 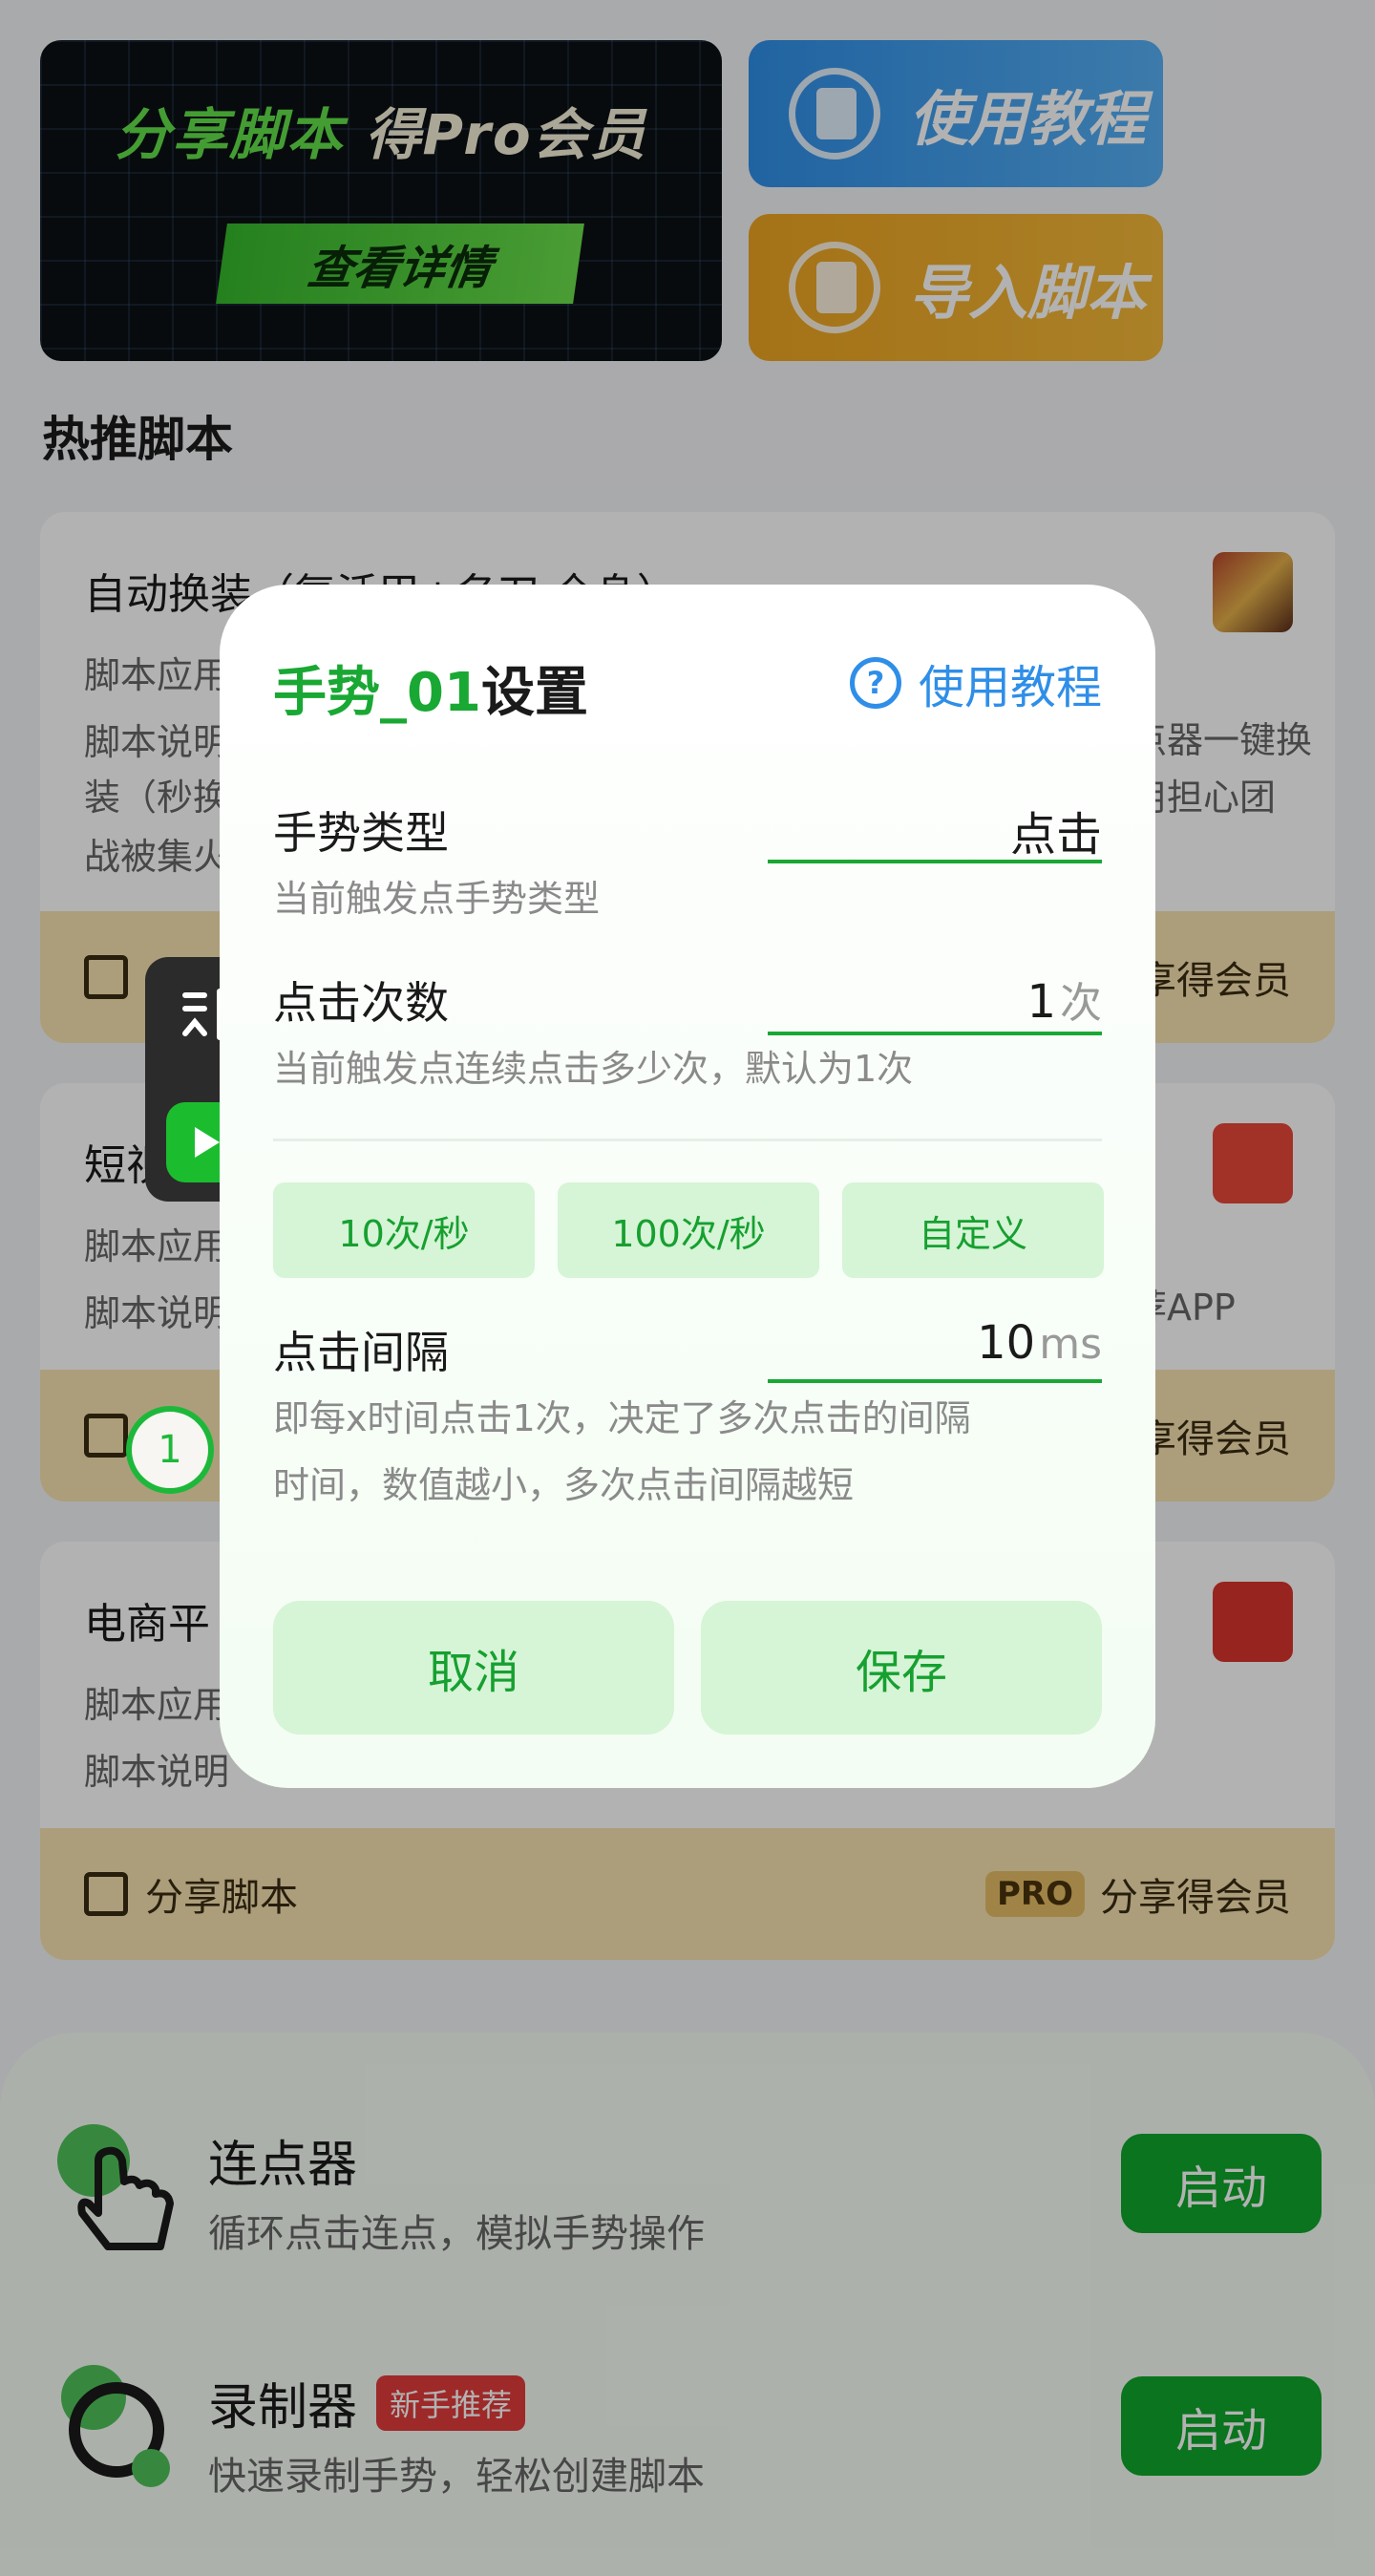 I want to click on interval-label: 点击间隔, so click(x=361, y=1352).